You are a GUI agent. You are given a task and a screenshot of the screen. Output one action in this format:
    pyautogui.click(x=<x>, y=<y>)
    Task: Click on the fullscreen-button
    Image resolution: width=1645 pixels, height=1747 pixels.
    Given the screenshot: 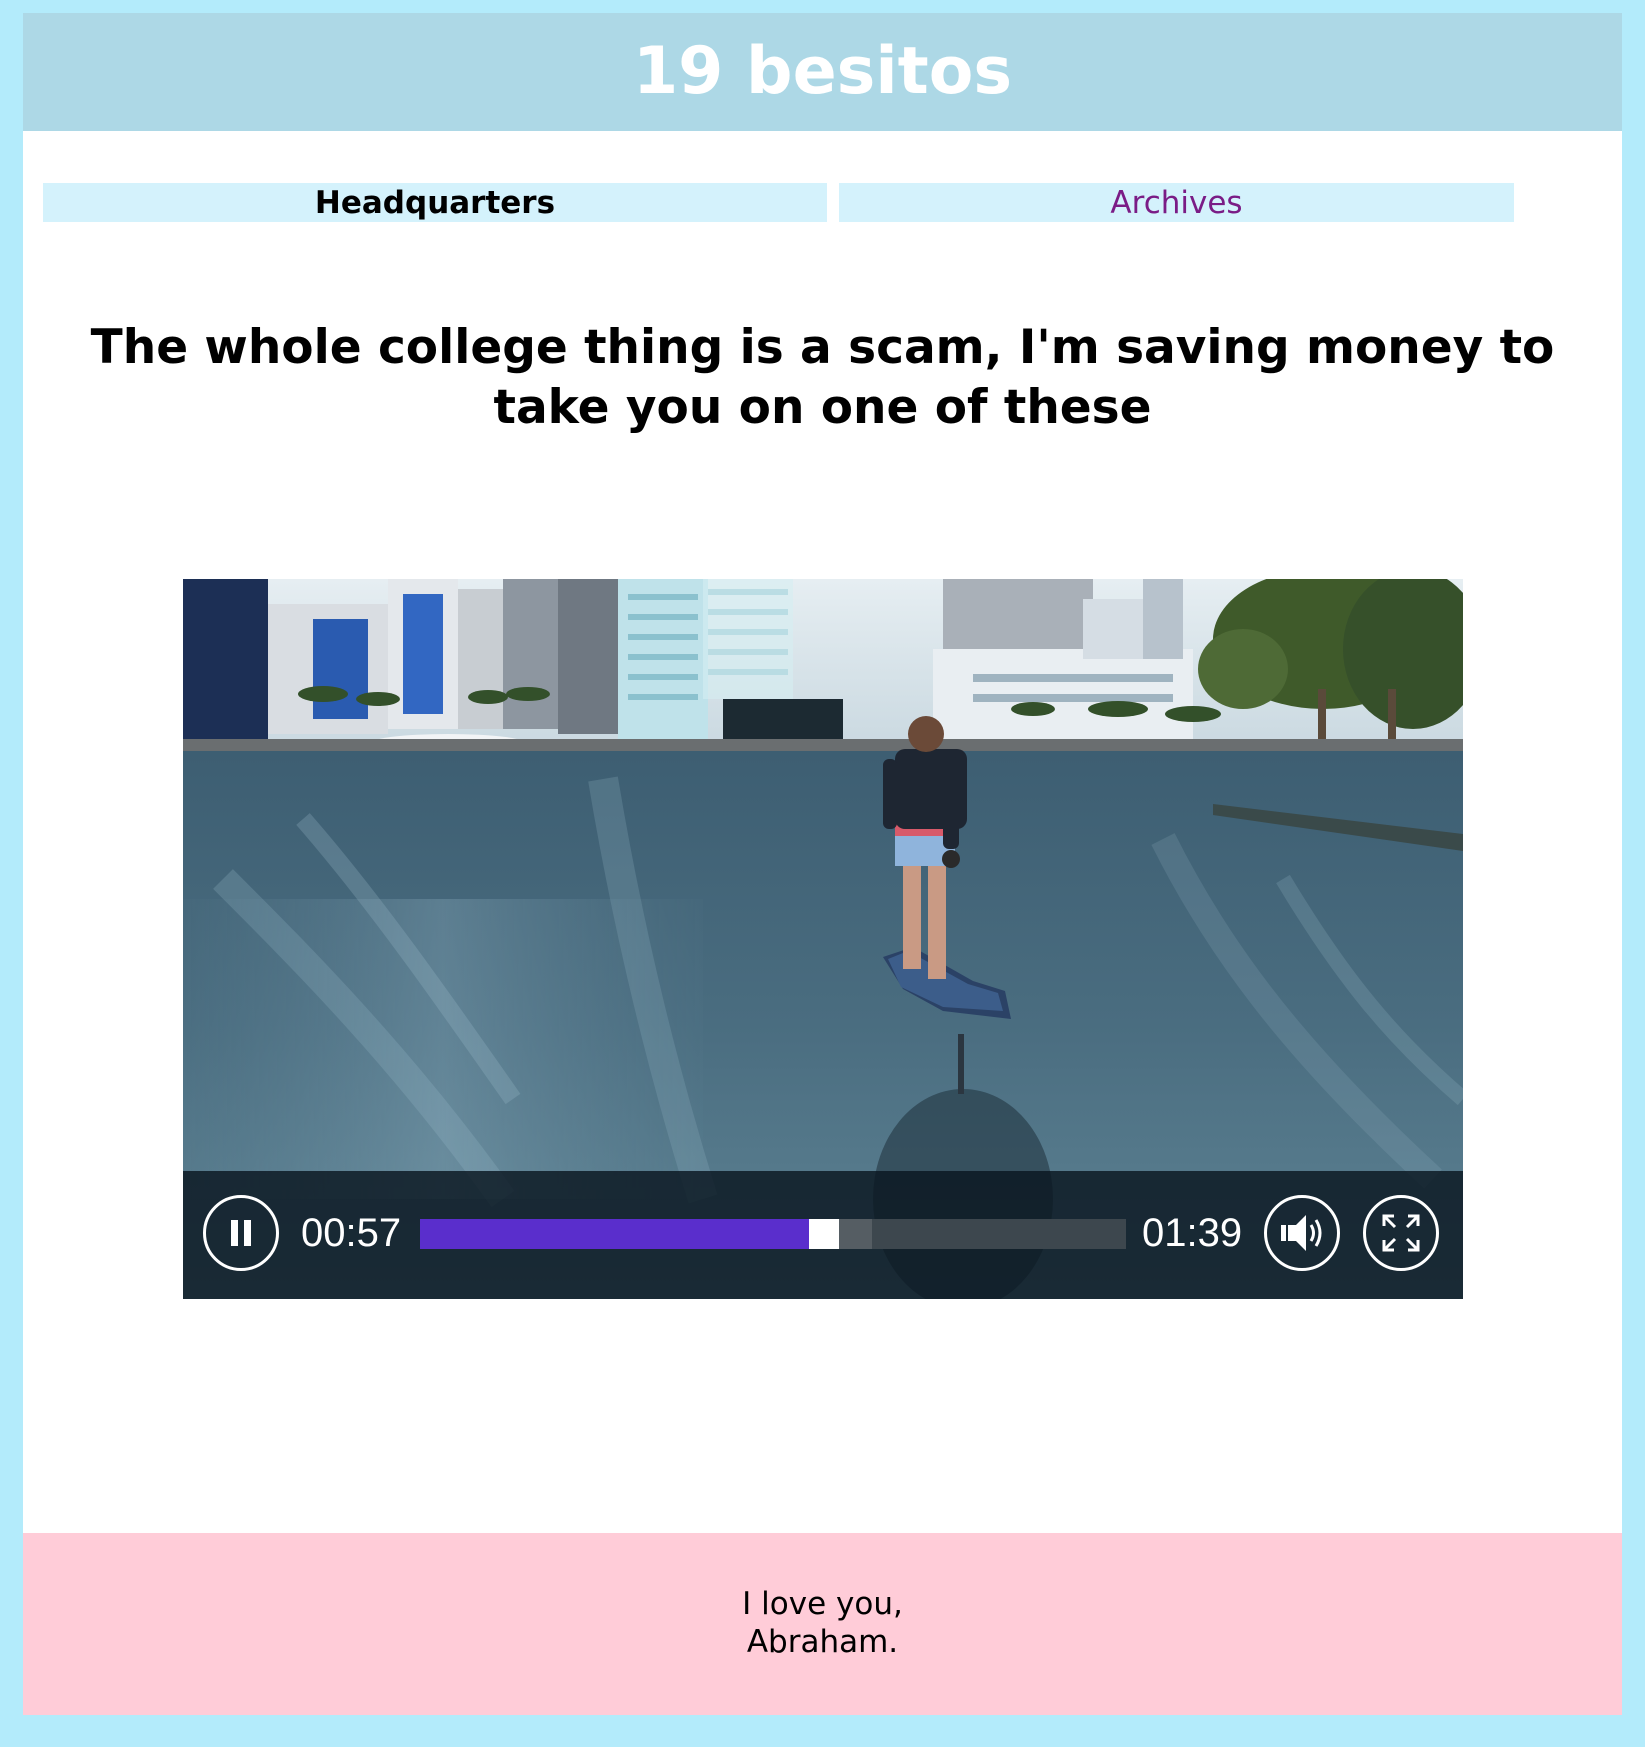 What is the action you would take?
    pyautogui.click(x=1401, y=1233)
    